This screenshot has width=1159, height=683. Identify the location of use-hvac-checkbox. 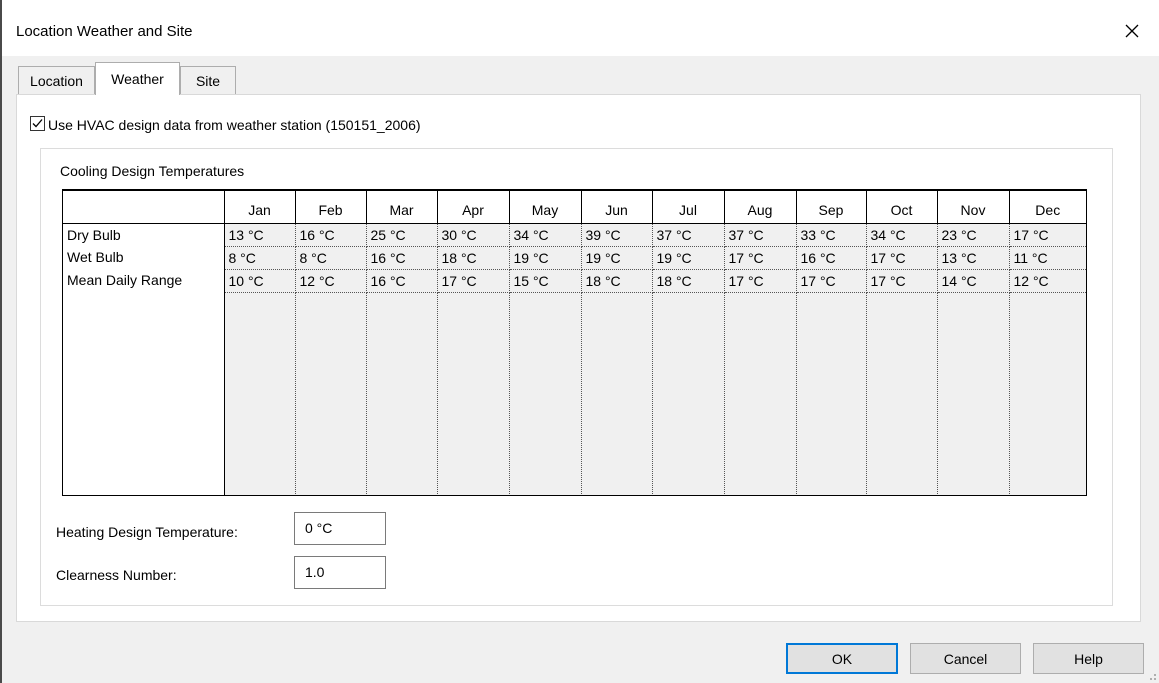
(37, 123).